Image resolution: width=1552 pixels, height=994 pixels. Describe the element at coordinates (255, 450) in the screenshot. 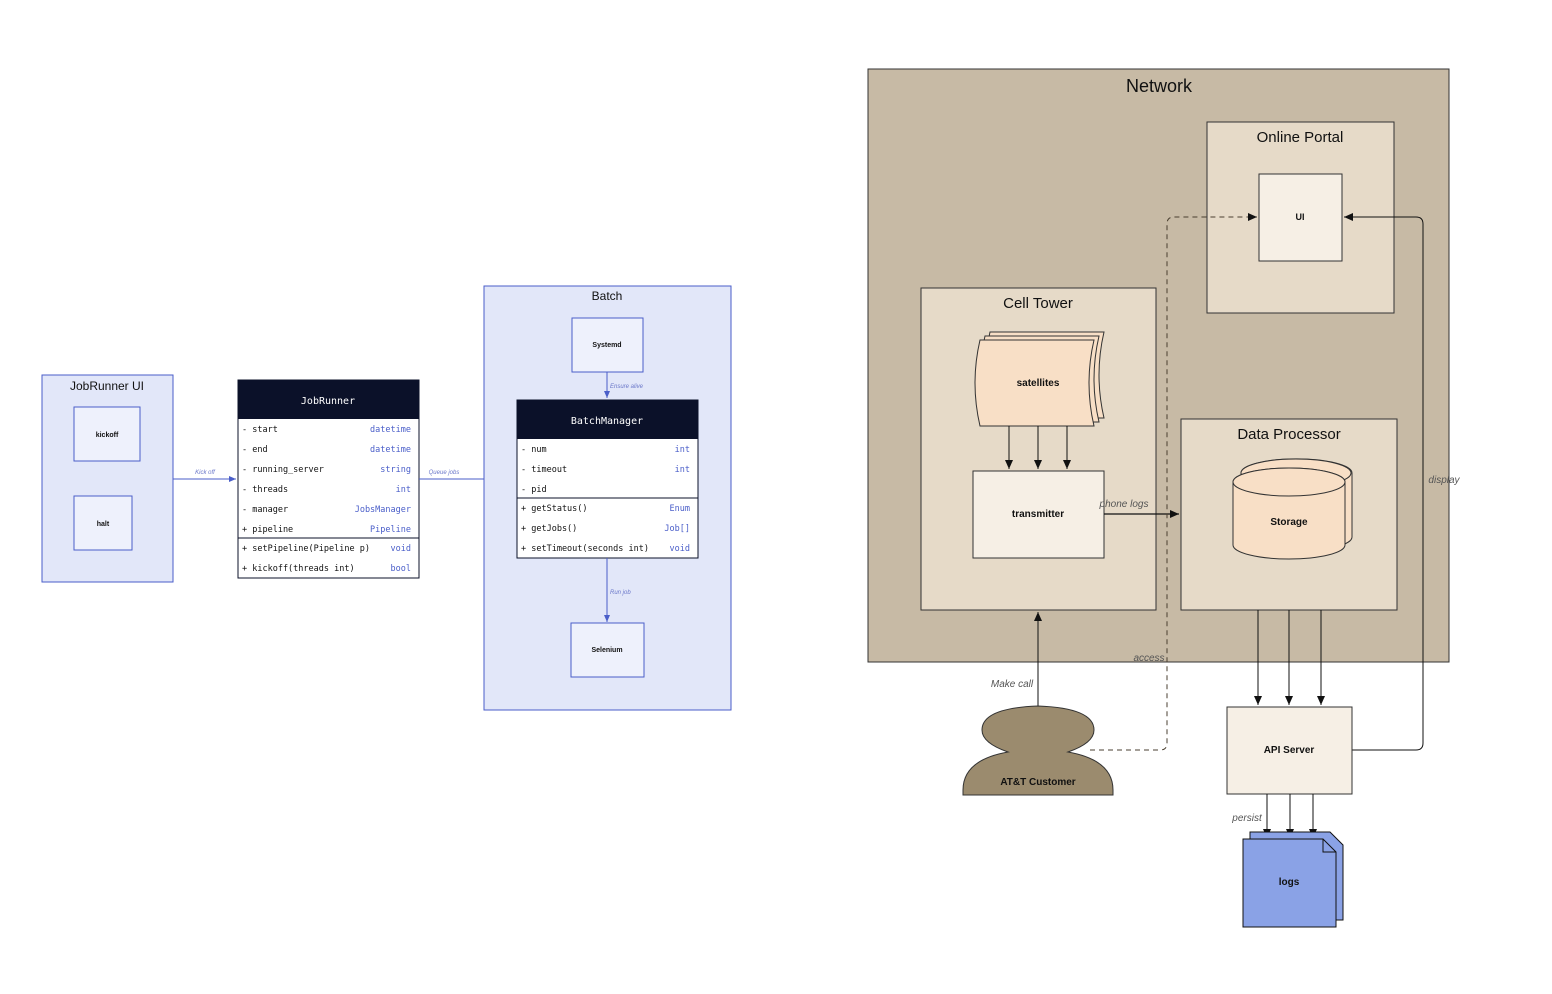

I see `field-name: - end` at that location.